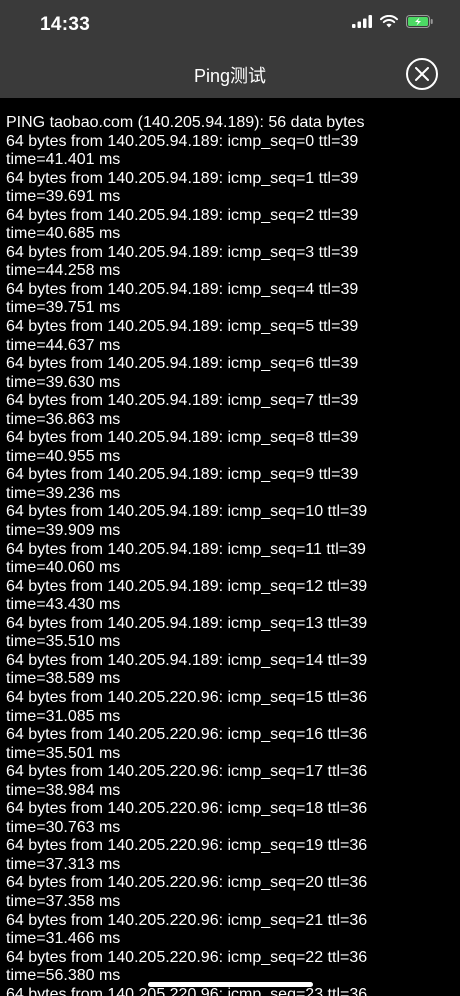 The width and height of the screenshot is (460, 996). I want to click on log-line: time=44.258 ms, so click(63, 271).